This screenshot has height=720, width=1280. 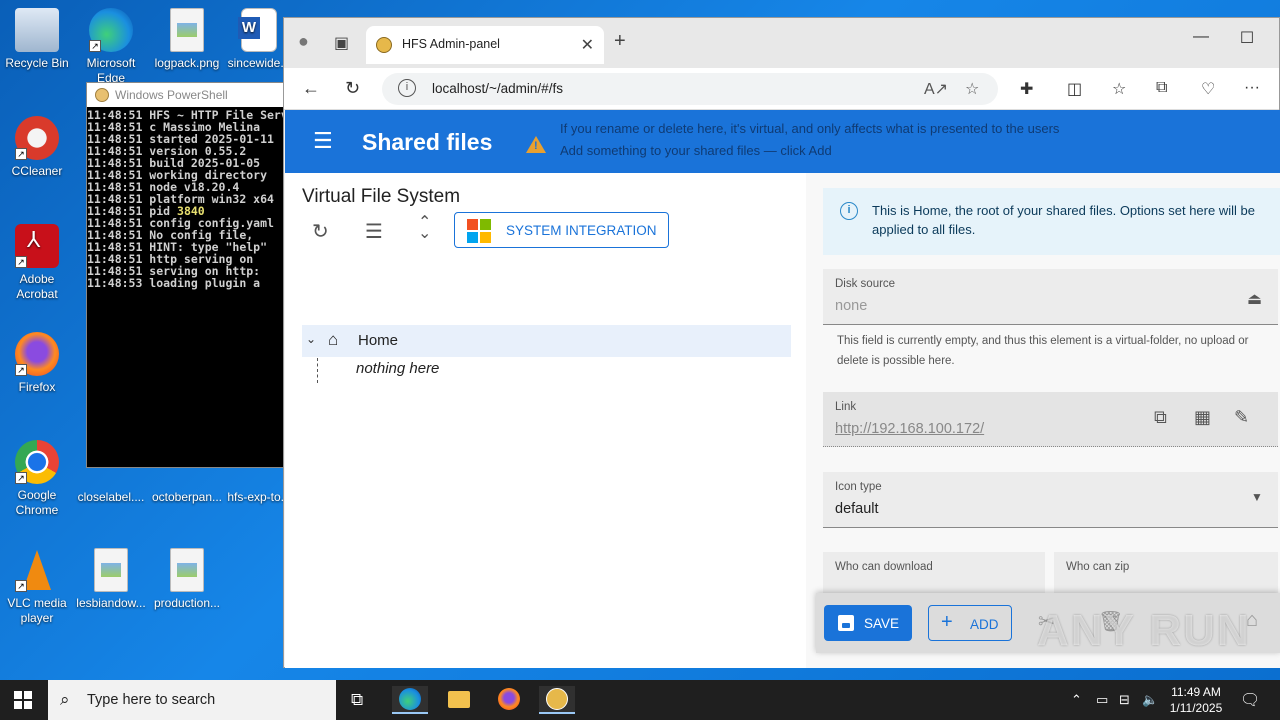 I want to click on watermark-logo: ANY RUN, so click(x=1144, y=630).